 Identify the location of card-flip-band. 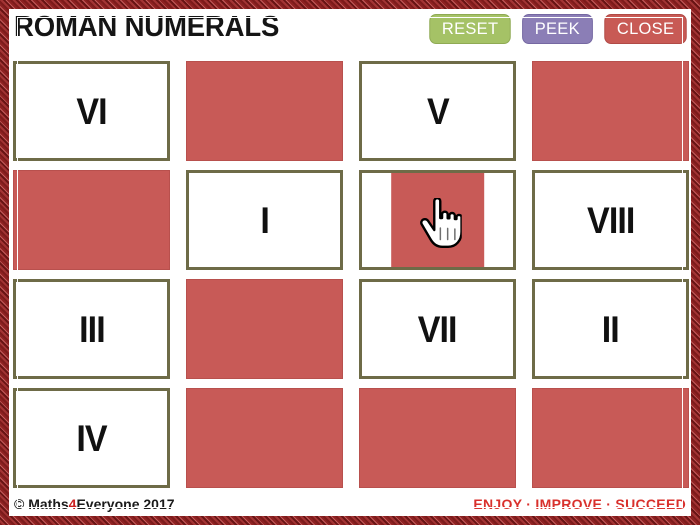
(437, 220).